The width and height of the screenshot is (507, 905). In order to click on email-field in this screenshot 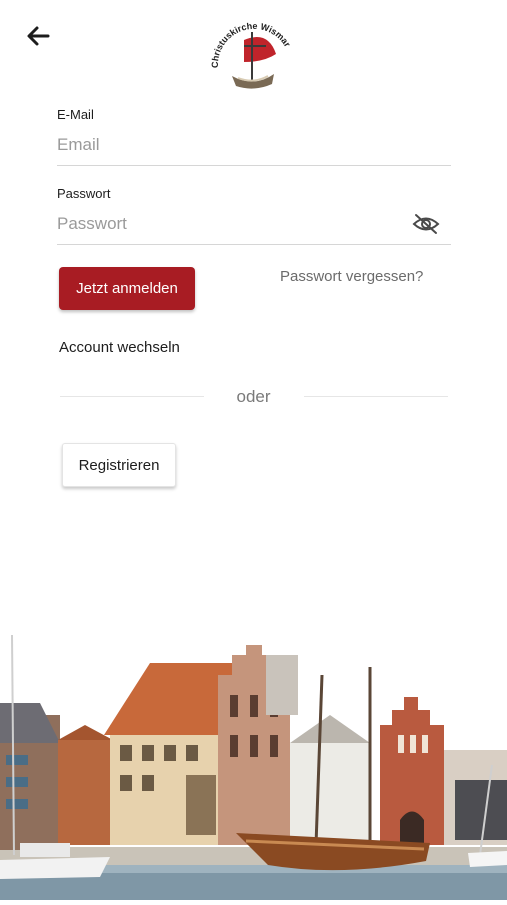, I will do `click(253, 145)`.